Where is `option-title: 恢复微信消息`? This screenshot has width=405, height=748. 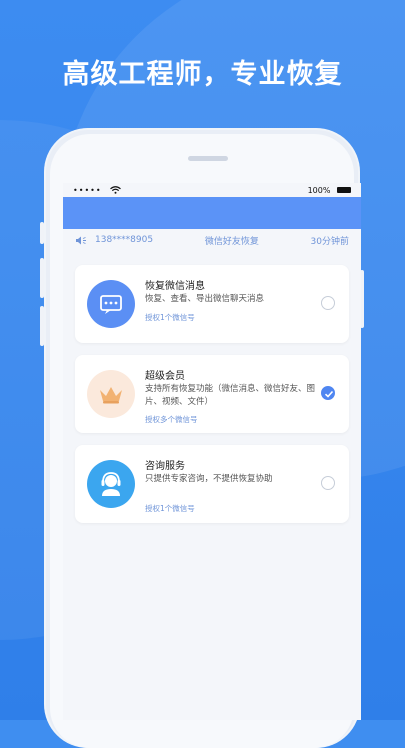 option-title: 恢复微信消息 is located at coordinates (175, 286).